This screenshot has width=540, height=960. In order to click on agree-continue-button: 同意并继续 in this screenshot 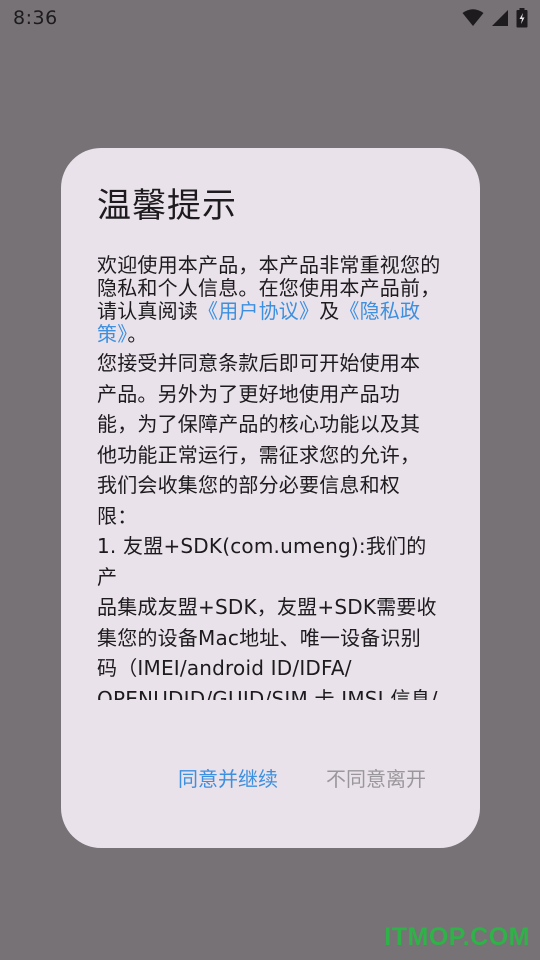, I will do `click(228, 777)`.